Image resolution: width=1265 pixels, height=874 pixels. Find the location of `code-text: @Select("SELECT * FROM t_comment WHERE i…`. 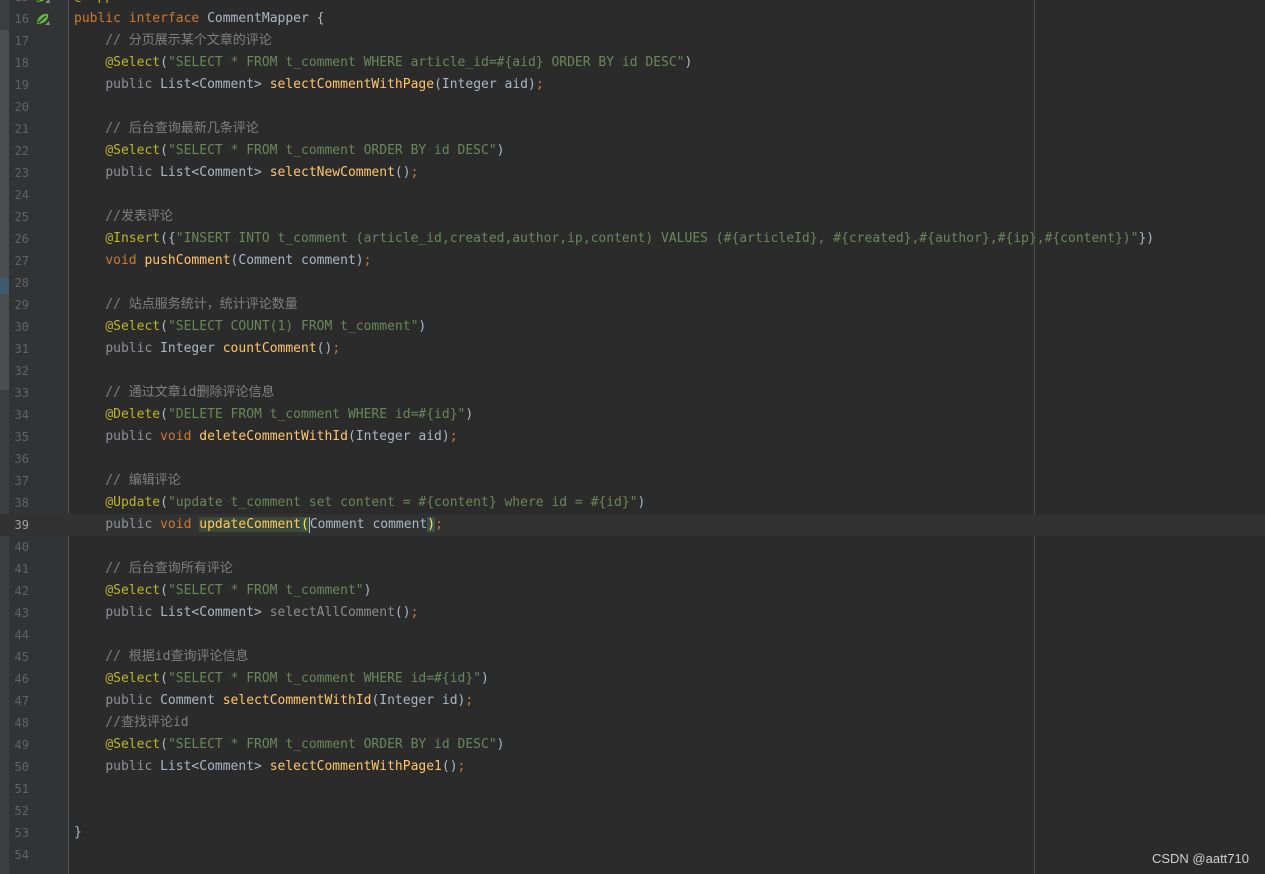

code-text: @Select("SELECT * FROM t_comment WHERE i… is located at coordinates (281, 679).